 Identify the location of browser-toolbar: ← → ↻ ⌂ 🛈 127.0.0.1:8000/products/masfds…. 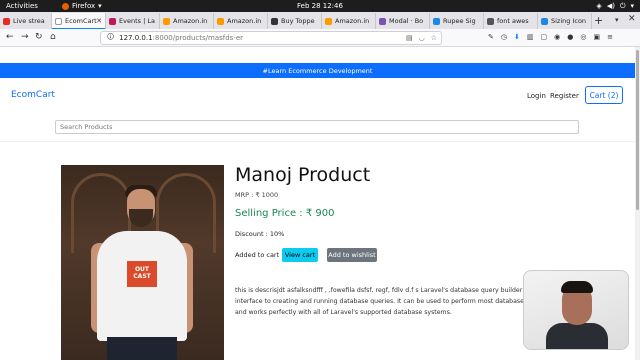
(320, 38).